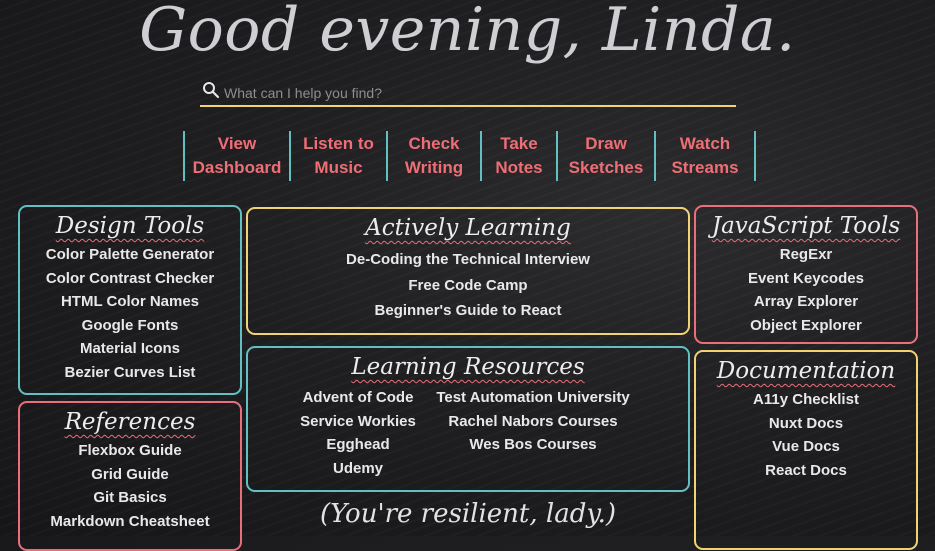 This screenshot has height=551, width=935. What do you see at coordinates (130, 373) in the screenshot?
I see `link-bezier-curves-list: Bezier Curves List` at bounding box center [130, 373].